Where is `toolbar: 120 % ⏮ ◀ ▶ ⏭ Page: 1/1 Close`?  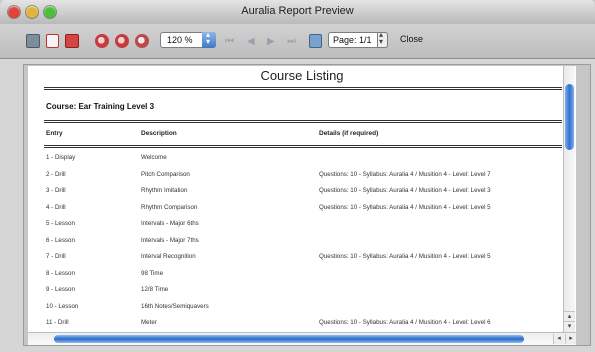
toolbar: 120 % ⏮ ◀ ▶ ⏭ Page: 1/1 Close is located at coordinates (297, 41).